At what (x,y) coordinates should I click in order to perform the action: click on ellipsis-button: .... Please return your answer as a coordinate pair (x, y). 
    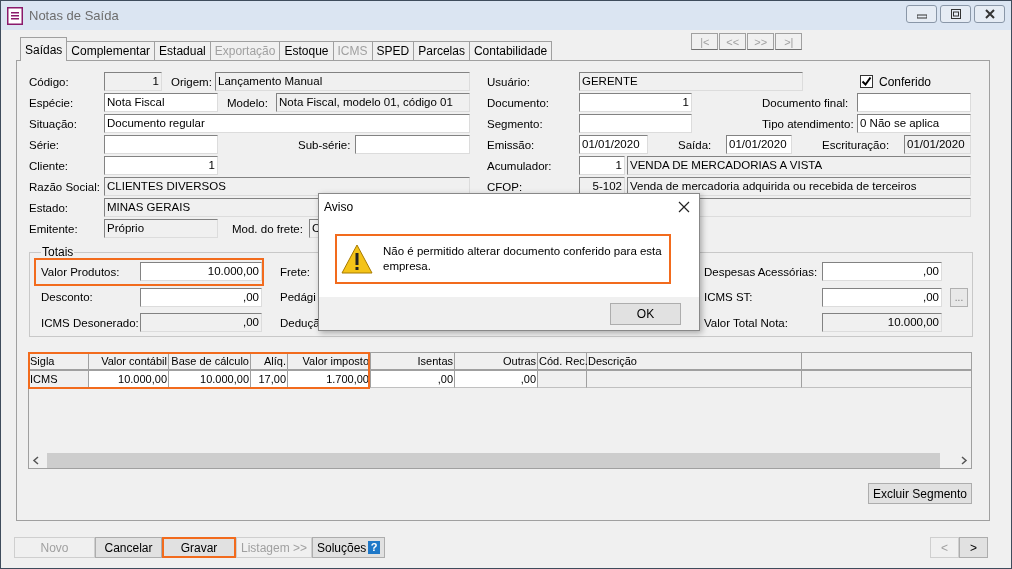
    Looking at the image, I should click on (959, 297).